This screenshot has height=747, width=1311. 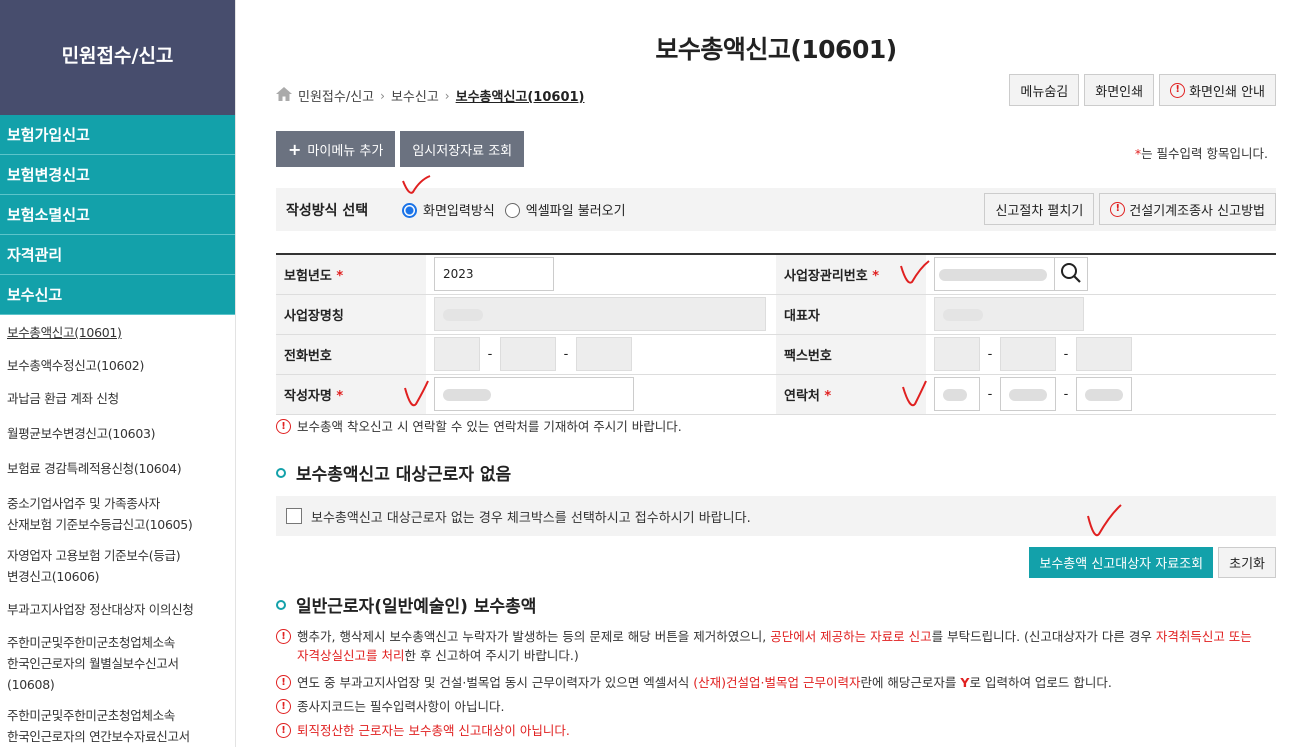 I want to click on sidebar-item-insurance-change: 보험변경신고, so click(x=117, y=175).